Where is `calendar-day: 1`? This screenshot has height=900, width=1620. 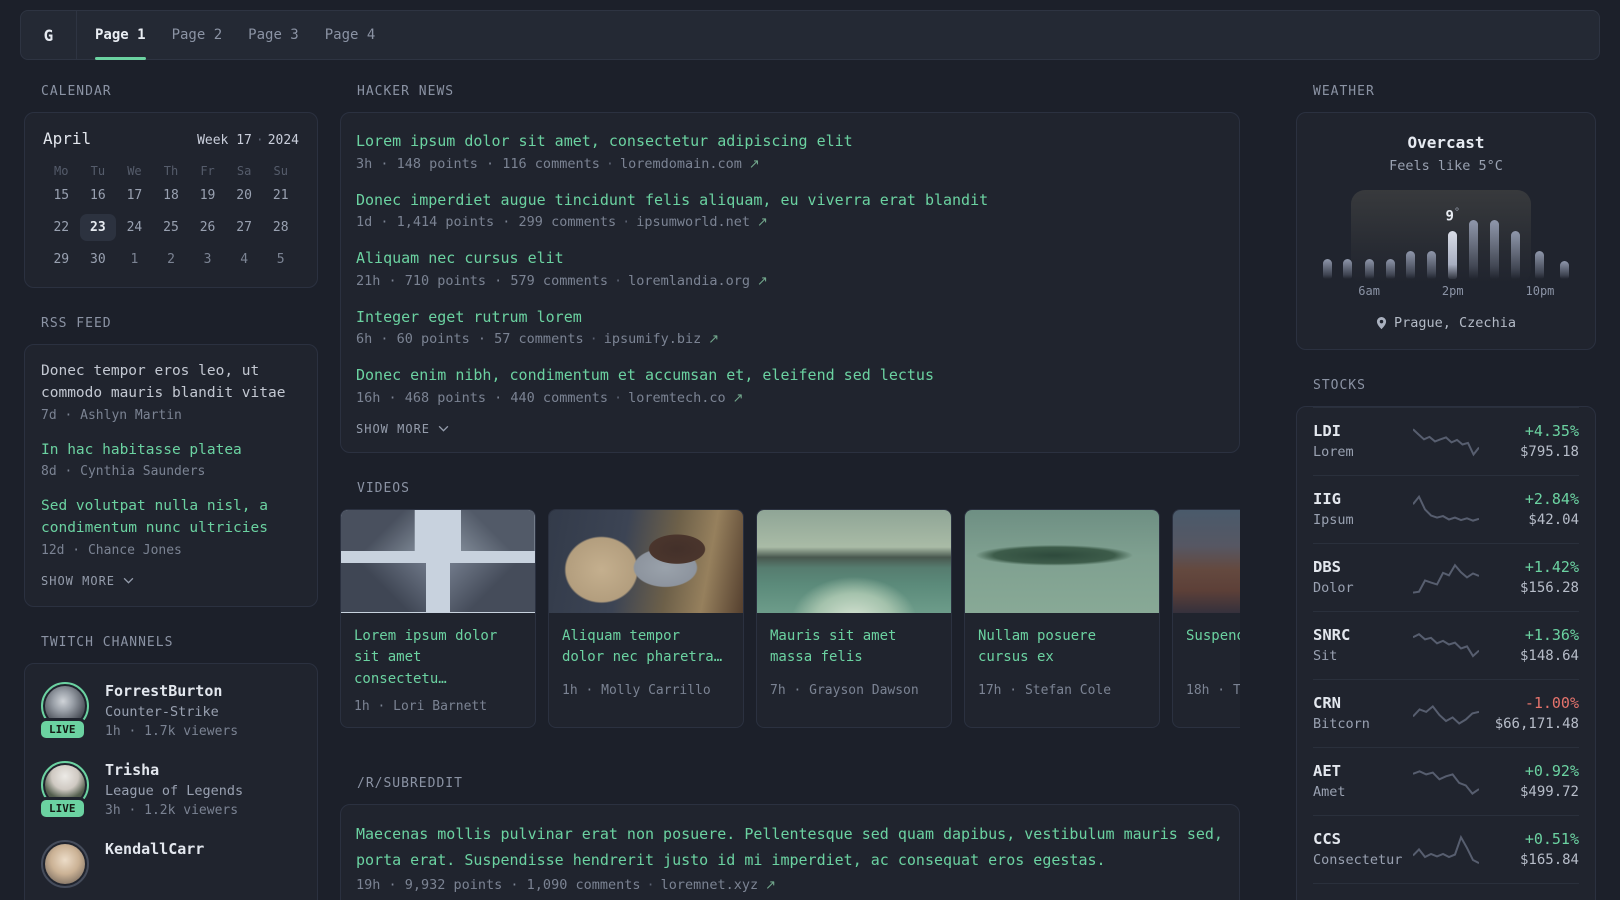 calendar-day: 1 is located at coordinates (134, 259).